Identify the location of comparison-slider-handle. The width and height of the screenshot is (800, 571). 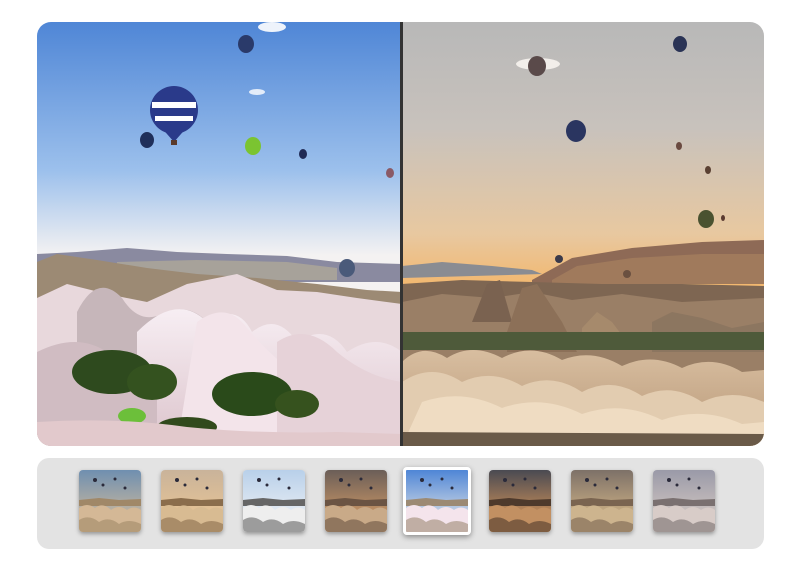
(401, 234).